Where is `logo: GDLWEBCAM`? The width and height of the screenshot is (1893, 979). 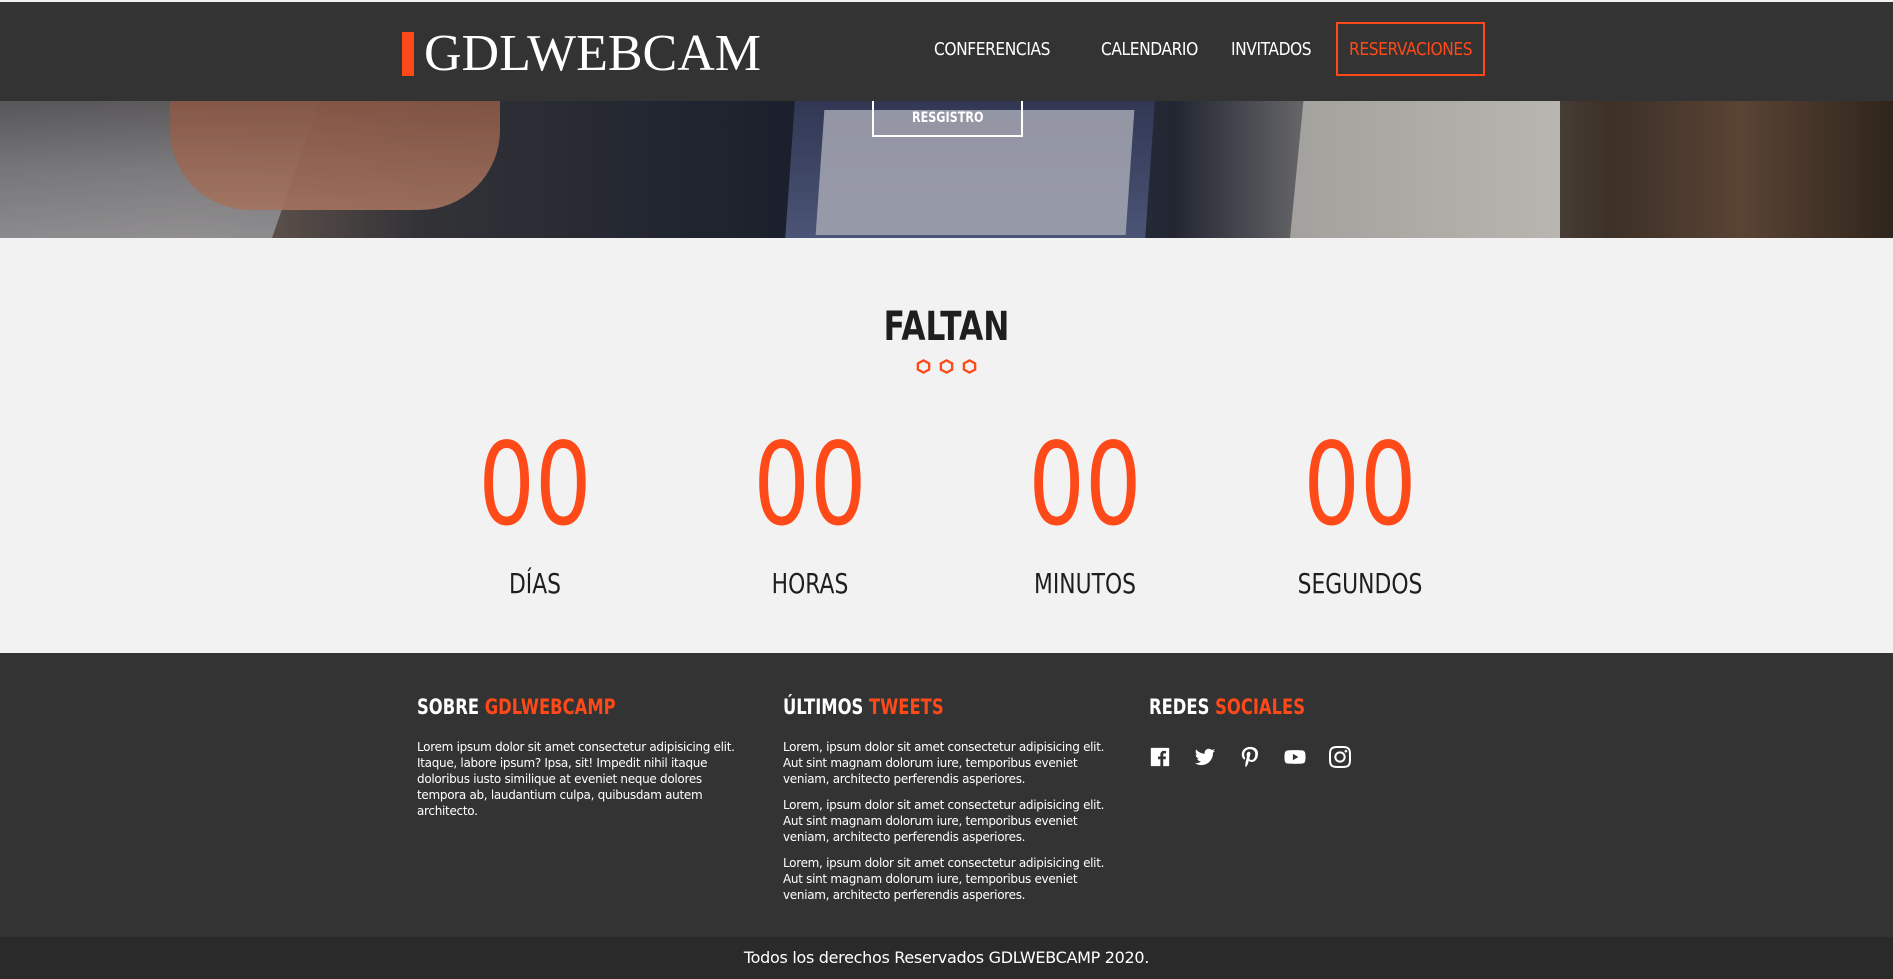 logo: GDLWEBCAM is located at coordinates (581, 54).